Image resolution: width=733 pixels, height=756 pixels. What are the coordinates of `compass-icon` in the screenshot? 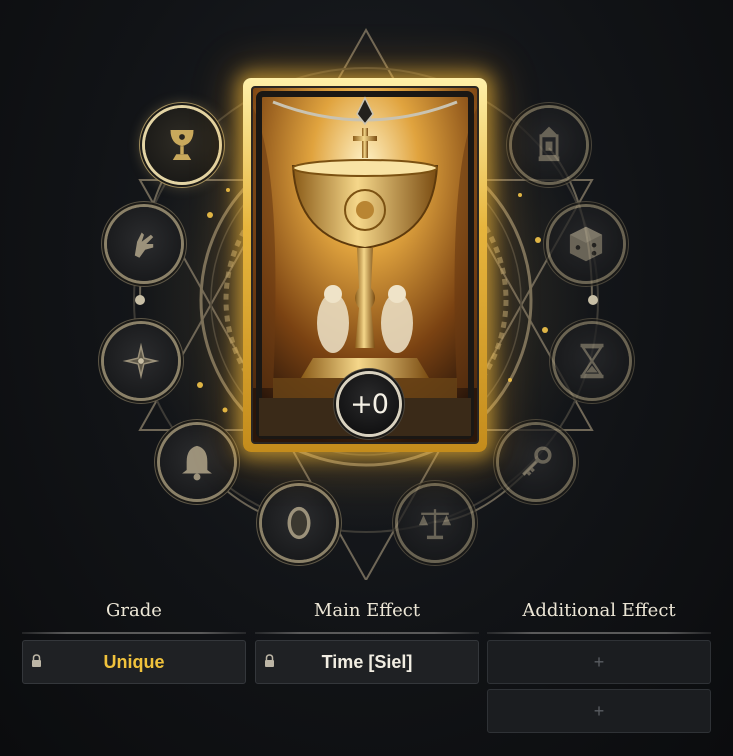 It's located at (141, 361).